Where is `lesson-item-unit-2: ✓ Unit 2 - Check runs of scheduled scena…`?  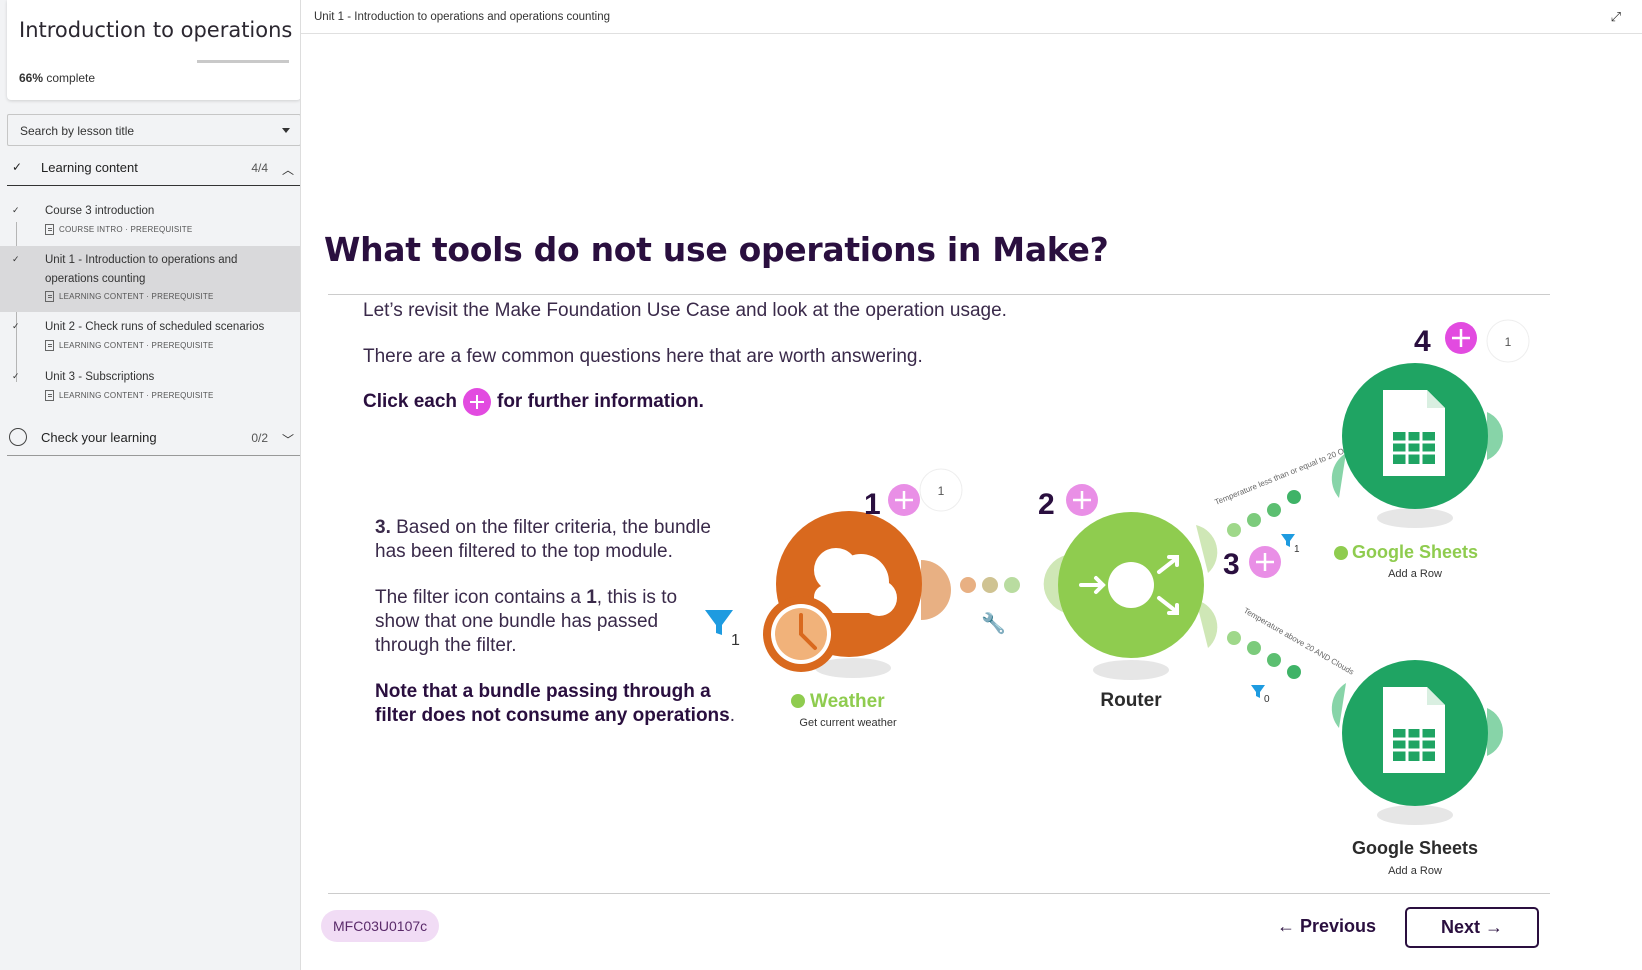 lesson-item-unit-2: ✓ Unit 2 - Check runs of scheduled scena… is located at coordinates (150, 339).